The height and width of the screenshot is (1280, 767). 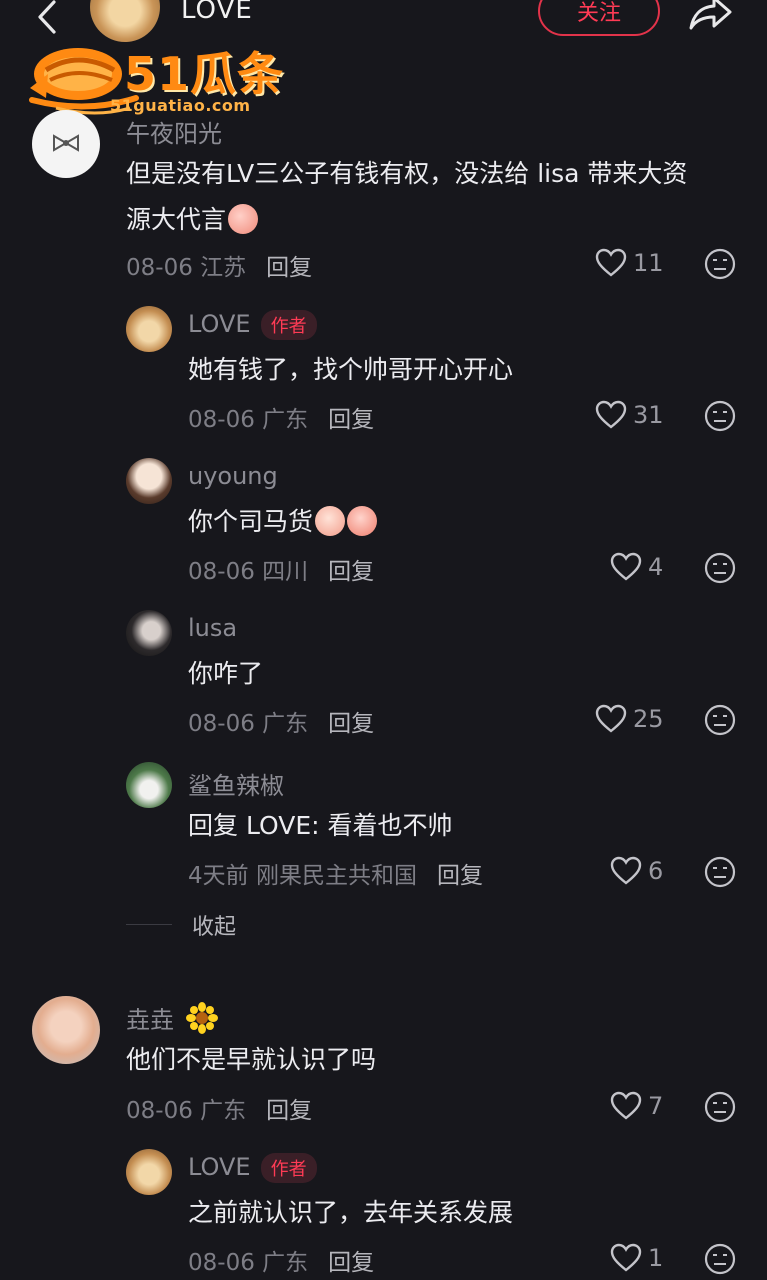 I want to click on like-button: 6, so click(x=636, y=871).